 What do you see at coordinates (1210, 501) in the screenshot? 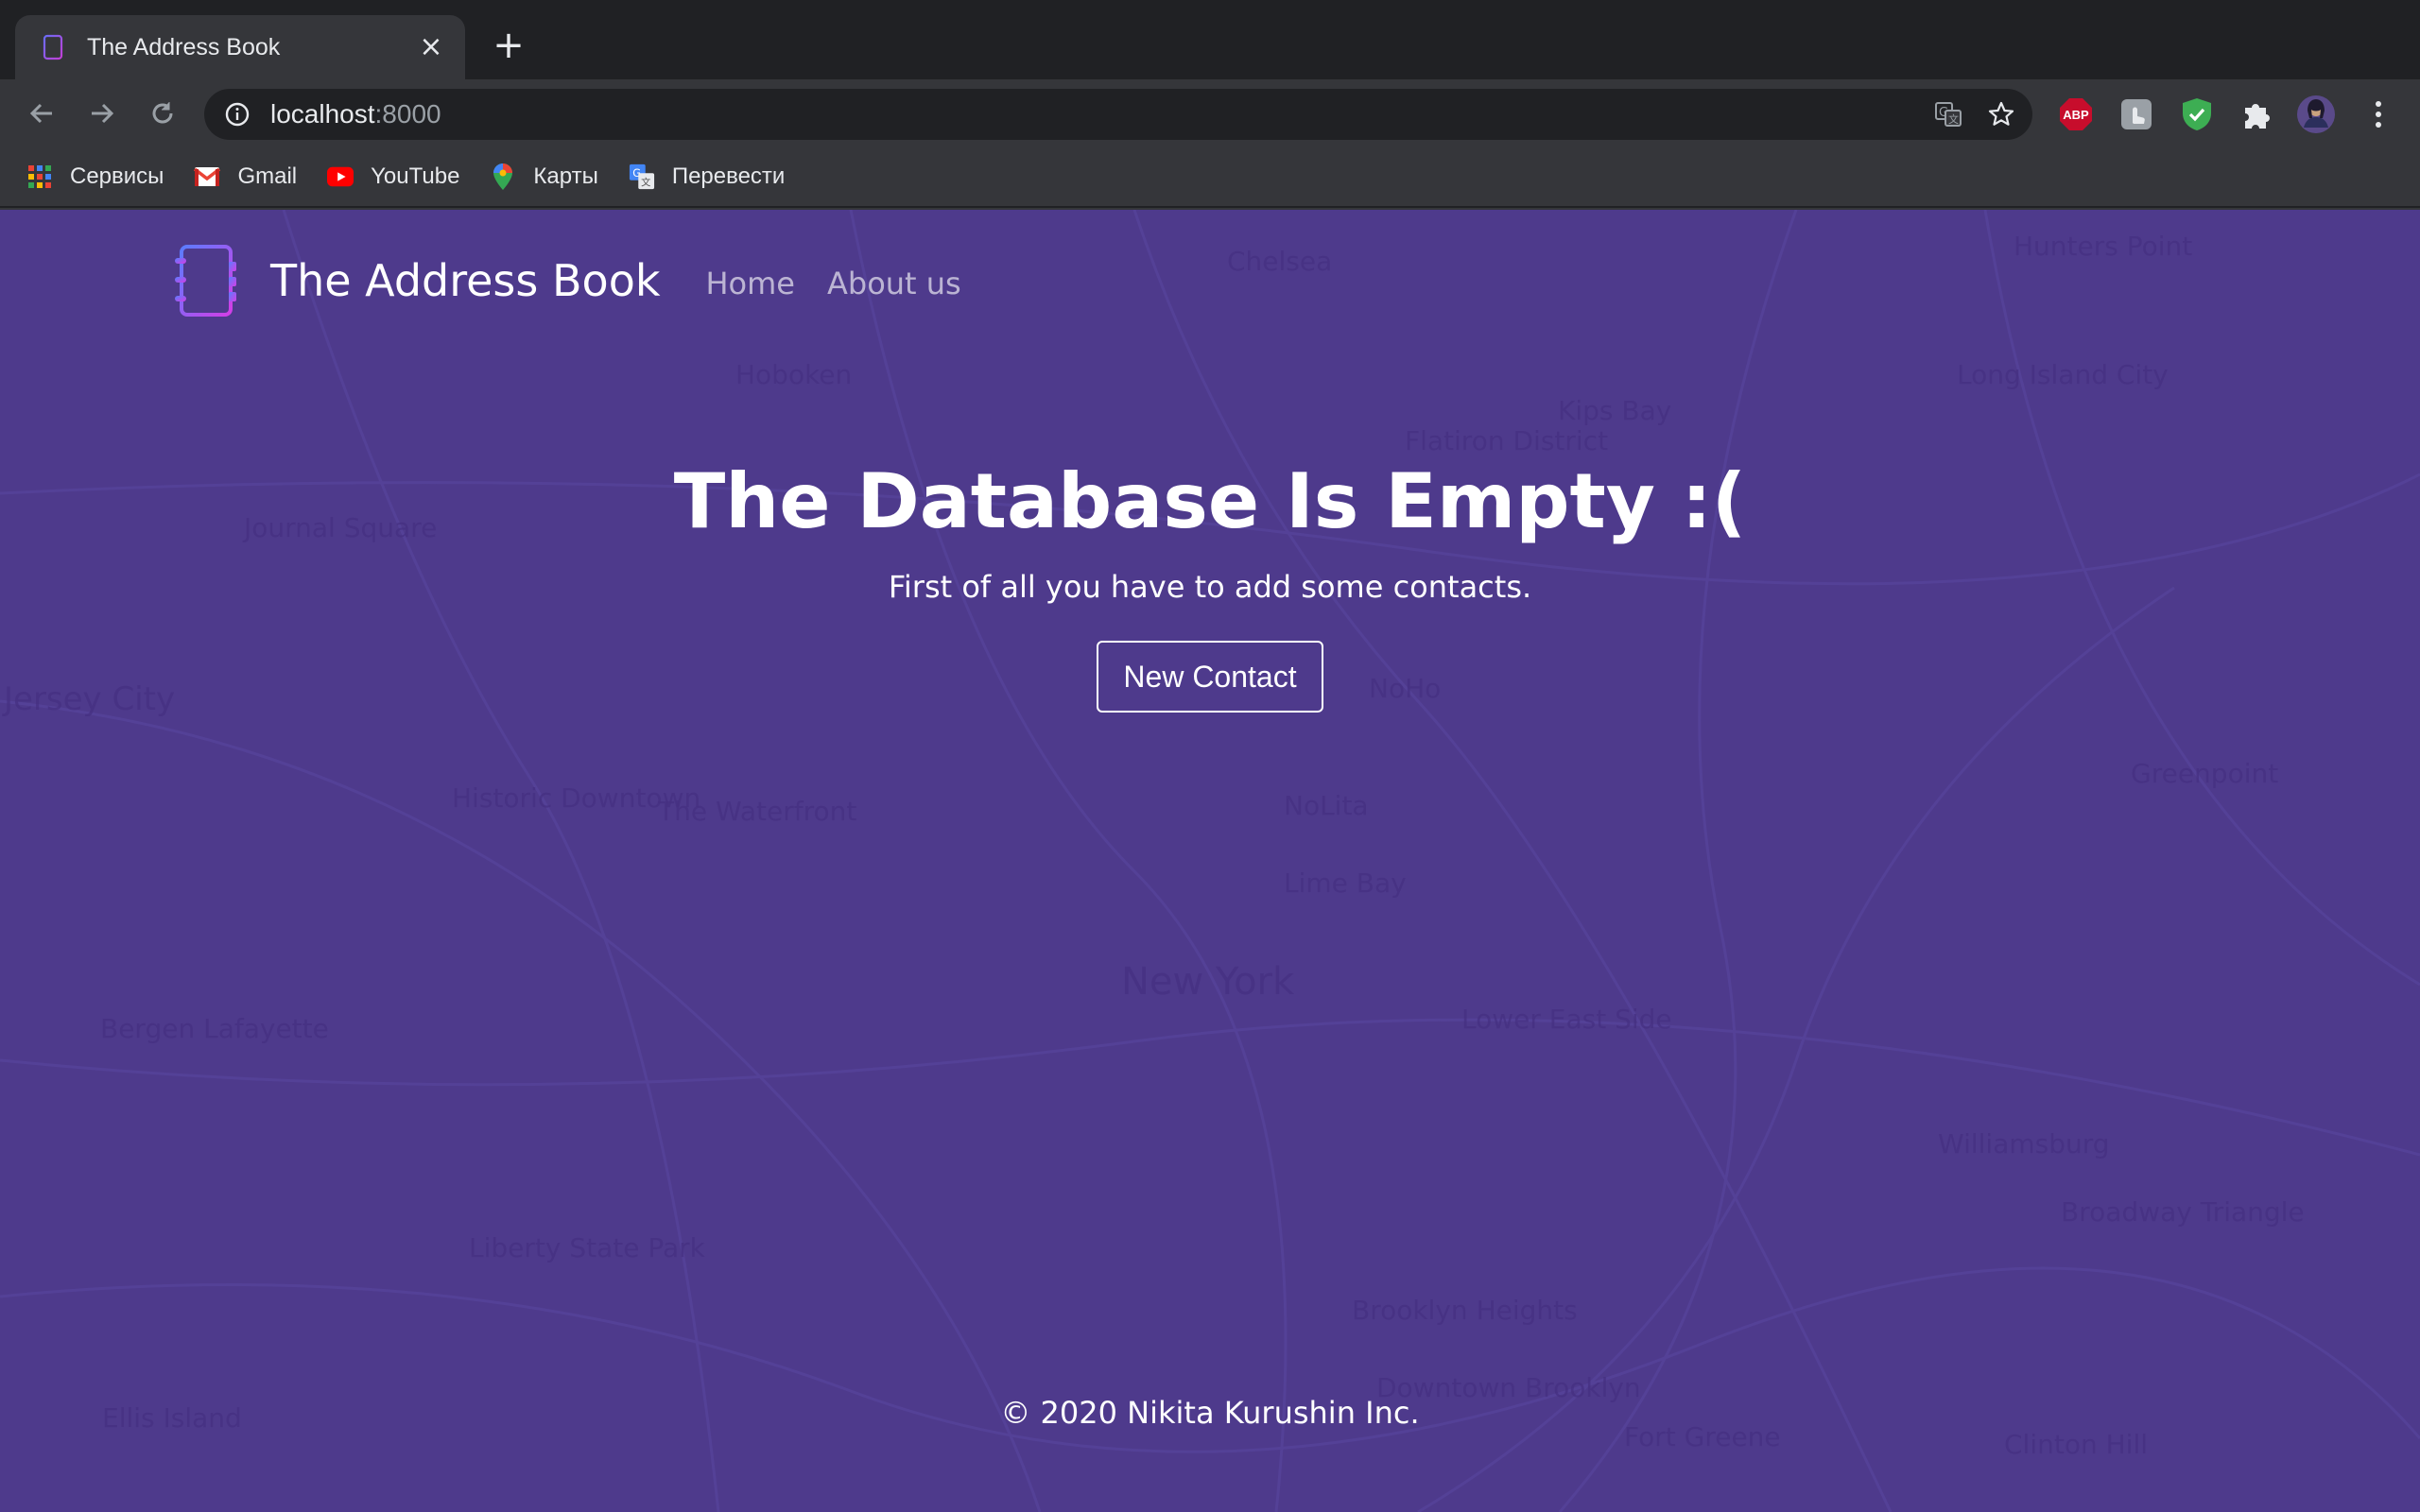
I see `empty-state-title: The Database Is Empty :(` at bounding box center [1210, 501].